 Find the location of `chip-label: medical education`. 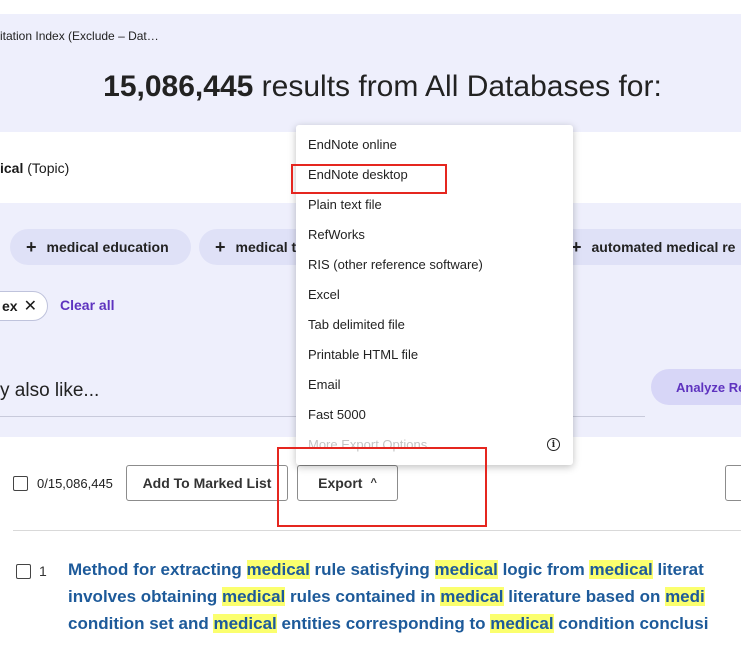

chip-label: medical education is located at coordinates (107, 247).